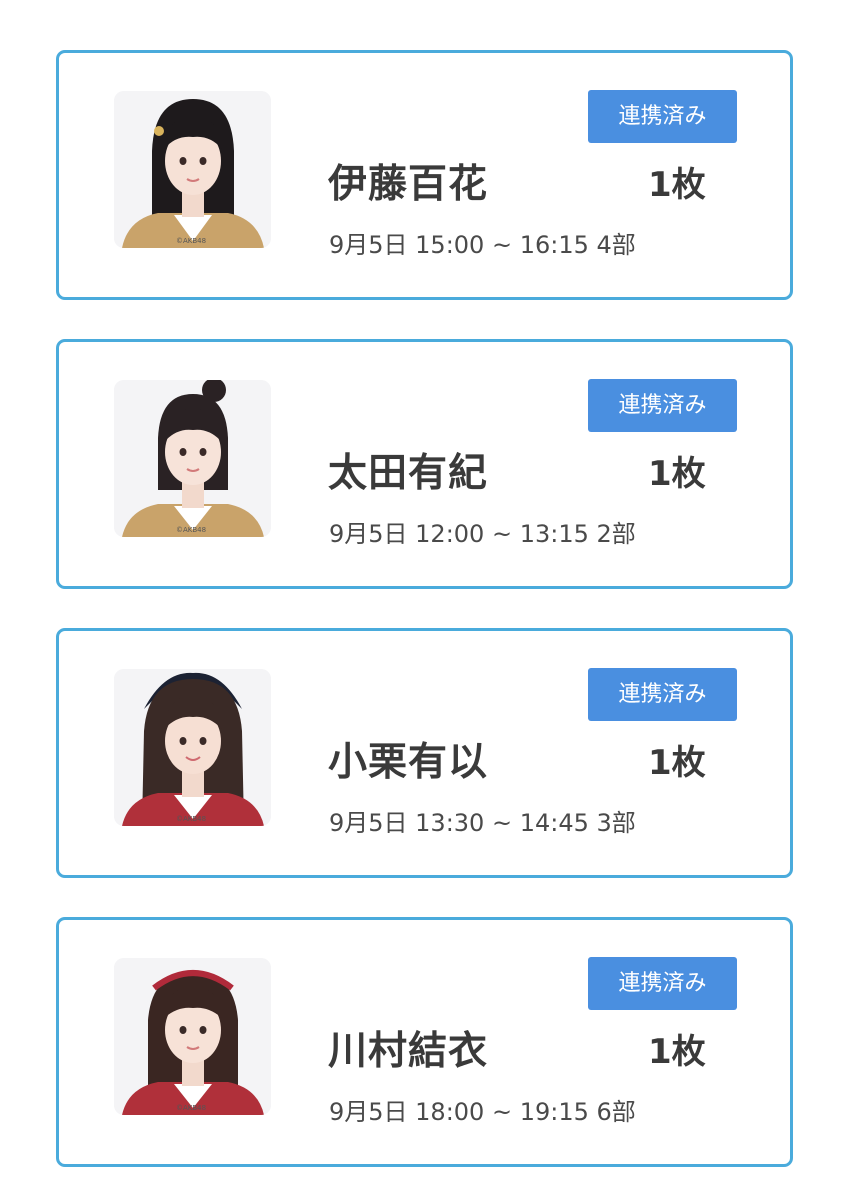  Describe the element at coordinates (408, 762) in the screenshot. I see `member-name: 小栗有以` at that location.